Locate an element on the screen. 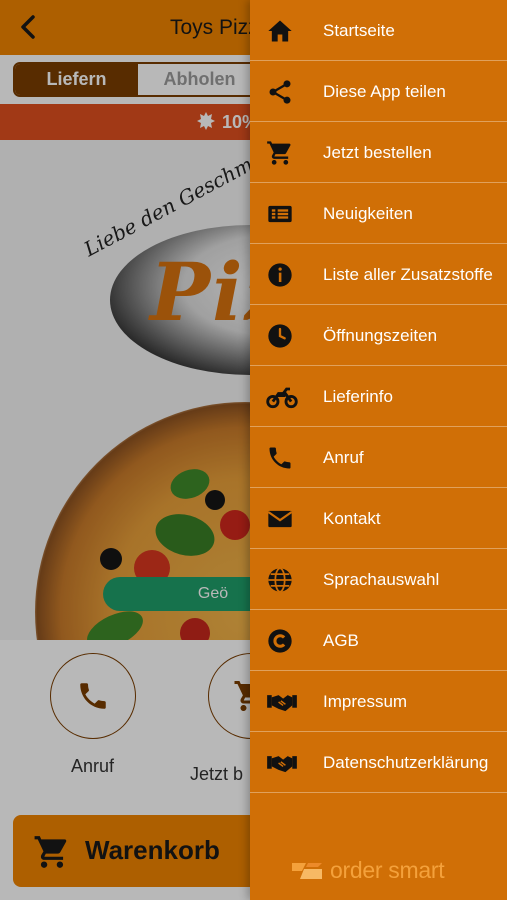 This screenshot has height=900, width=507. menu-label: Startseite is located at coordinates (359, 30).